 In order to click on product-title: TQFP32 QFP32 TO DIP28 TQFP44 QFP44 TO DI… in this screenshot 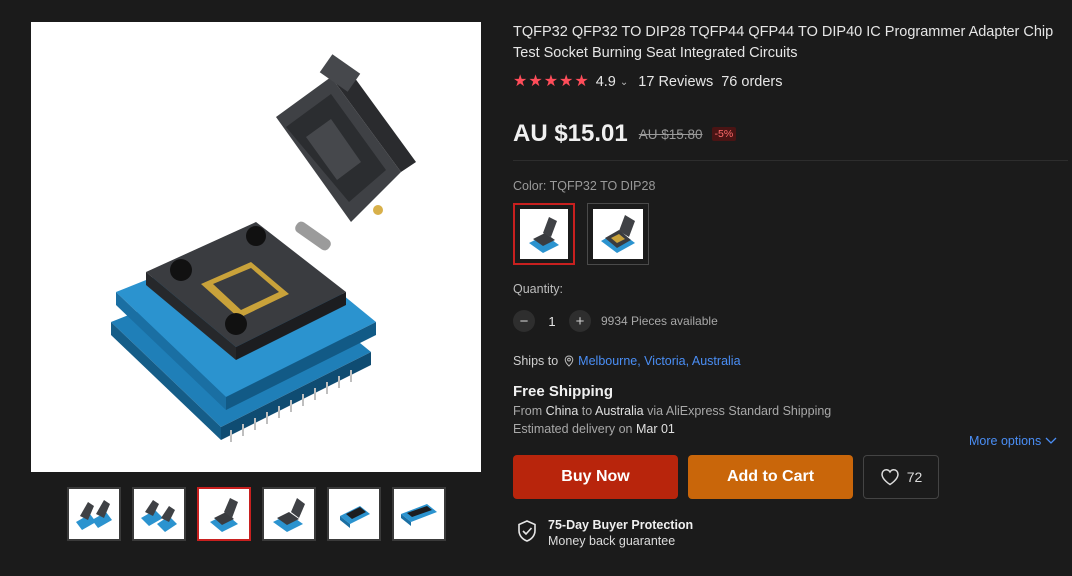, I will do `click(783, 42)`.